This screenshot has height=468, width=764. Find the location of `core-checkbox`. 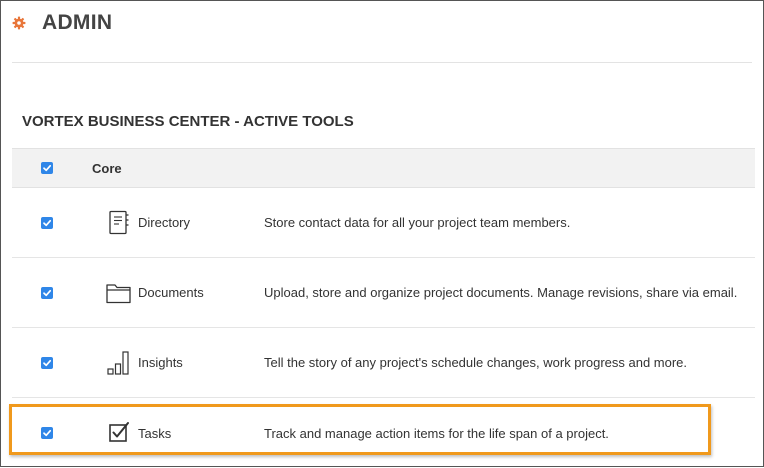

core-checkbox is located at coordinates (47, 168).